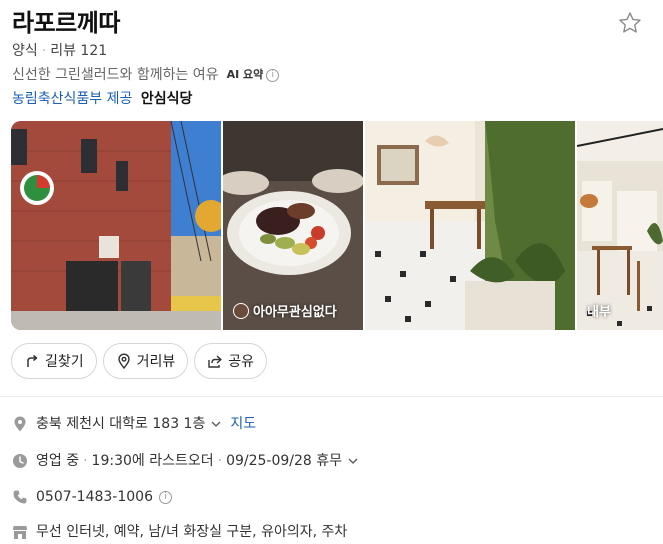 Image resolution: width=663 pixels, height=544 pixels. Describe the element at coordinates (58, 461) in the screenshot. I see `open-status: 영업 중` at that location.